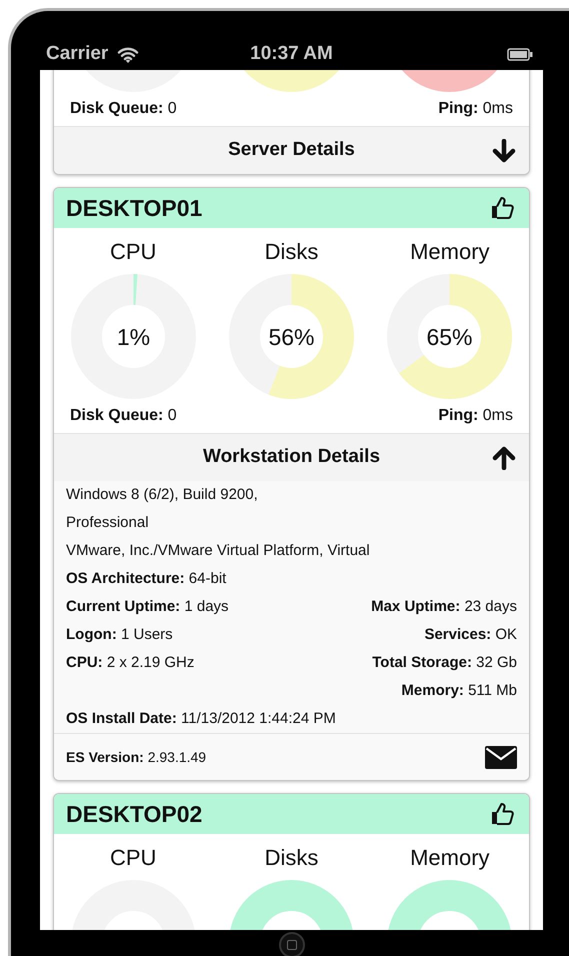  Describe the element at coordinates (291, 337) in the screenshot. I see `gauge-value: 56%` at that location.